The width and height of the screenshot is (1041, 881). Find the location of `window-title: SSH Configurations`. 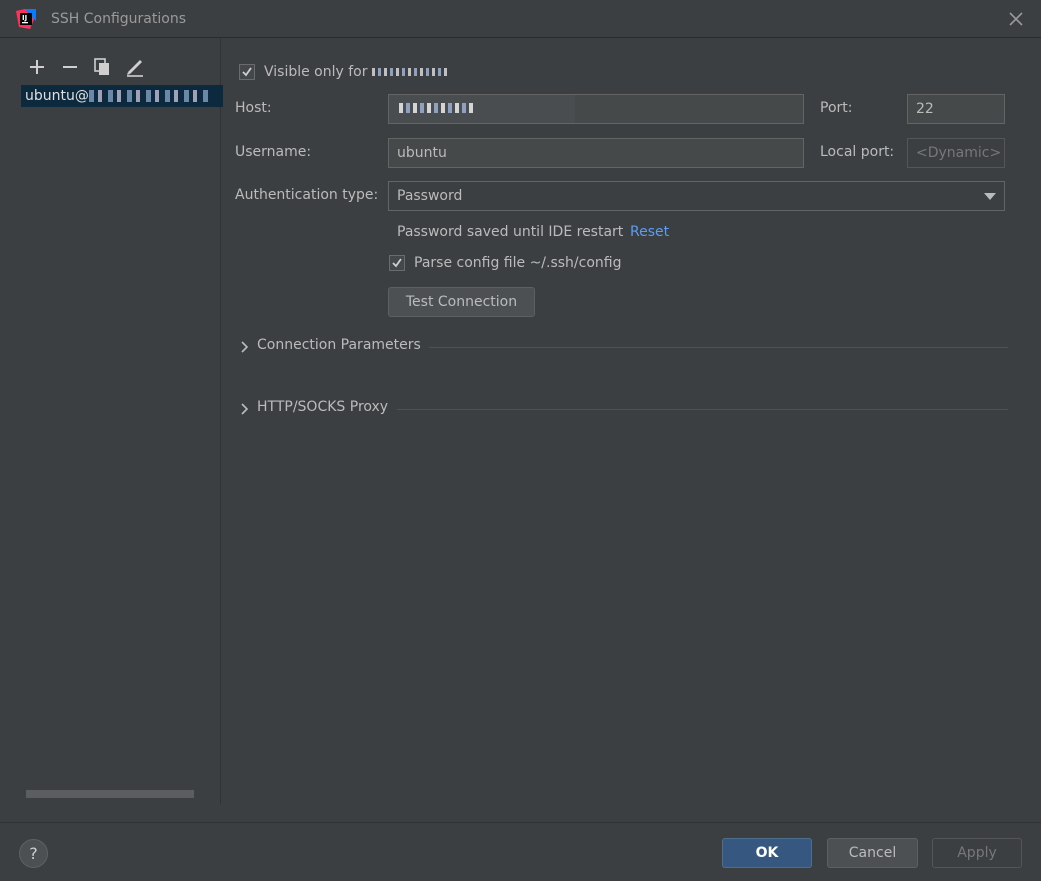

window-title: SSH Configurations is located at coordinates (118, 19).